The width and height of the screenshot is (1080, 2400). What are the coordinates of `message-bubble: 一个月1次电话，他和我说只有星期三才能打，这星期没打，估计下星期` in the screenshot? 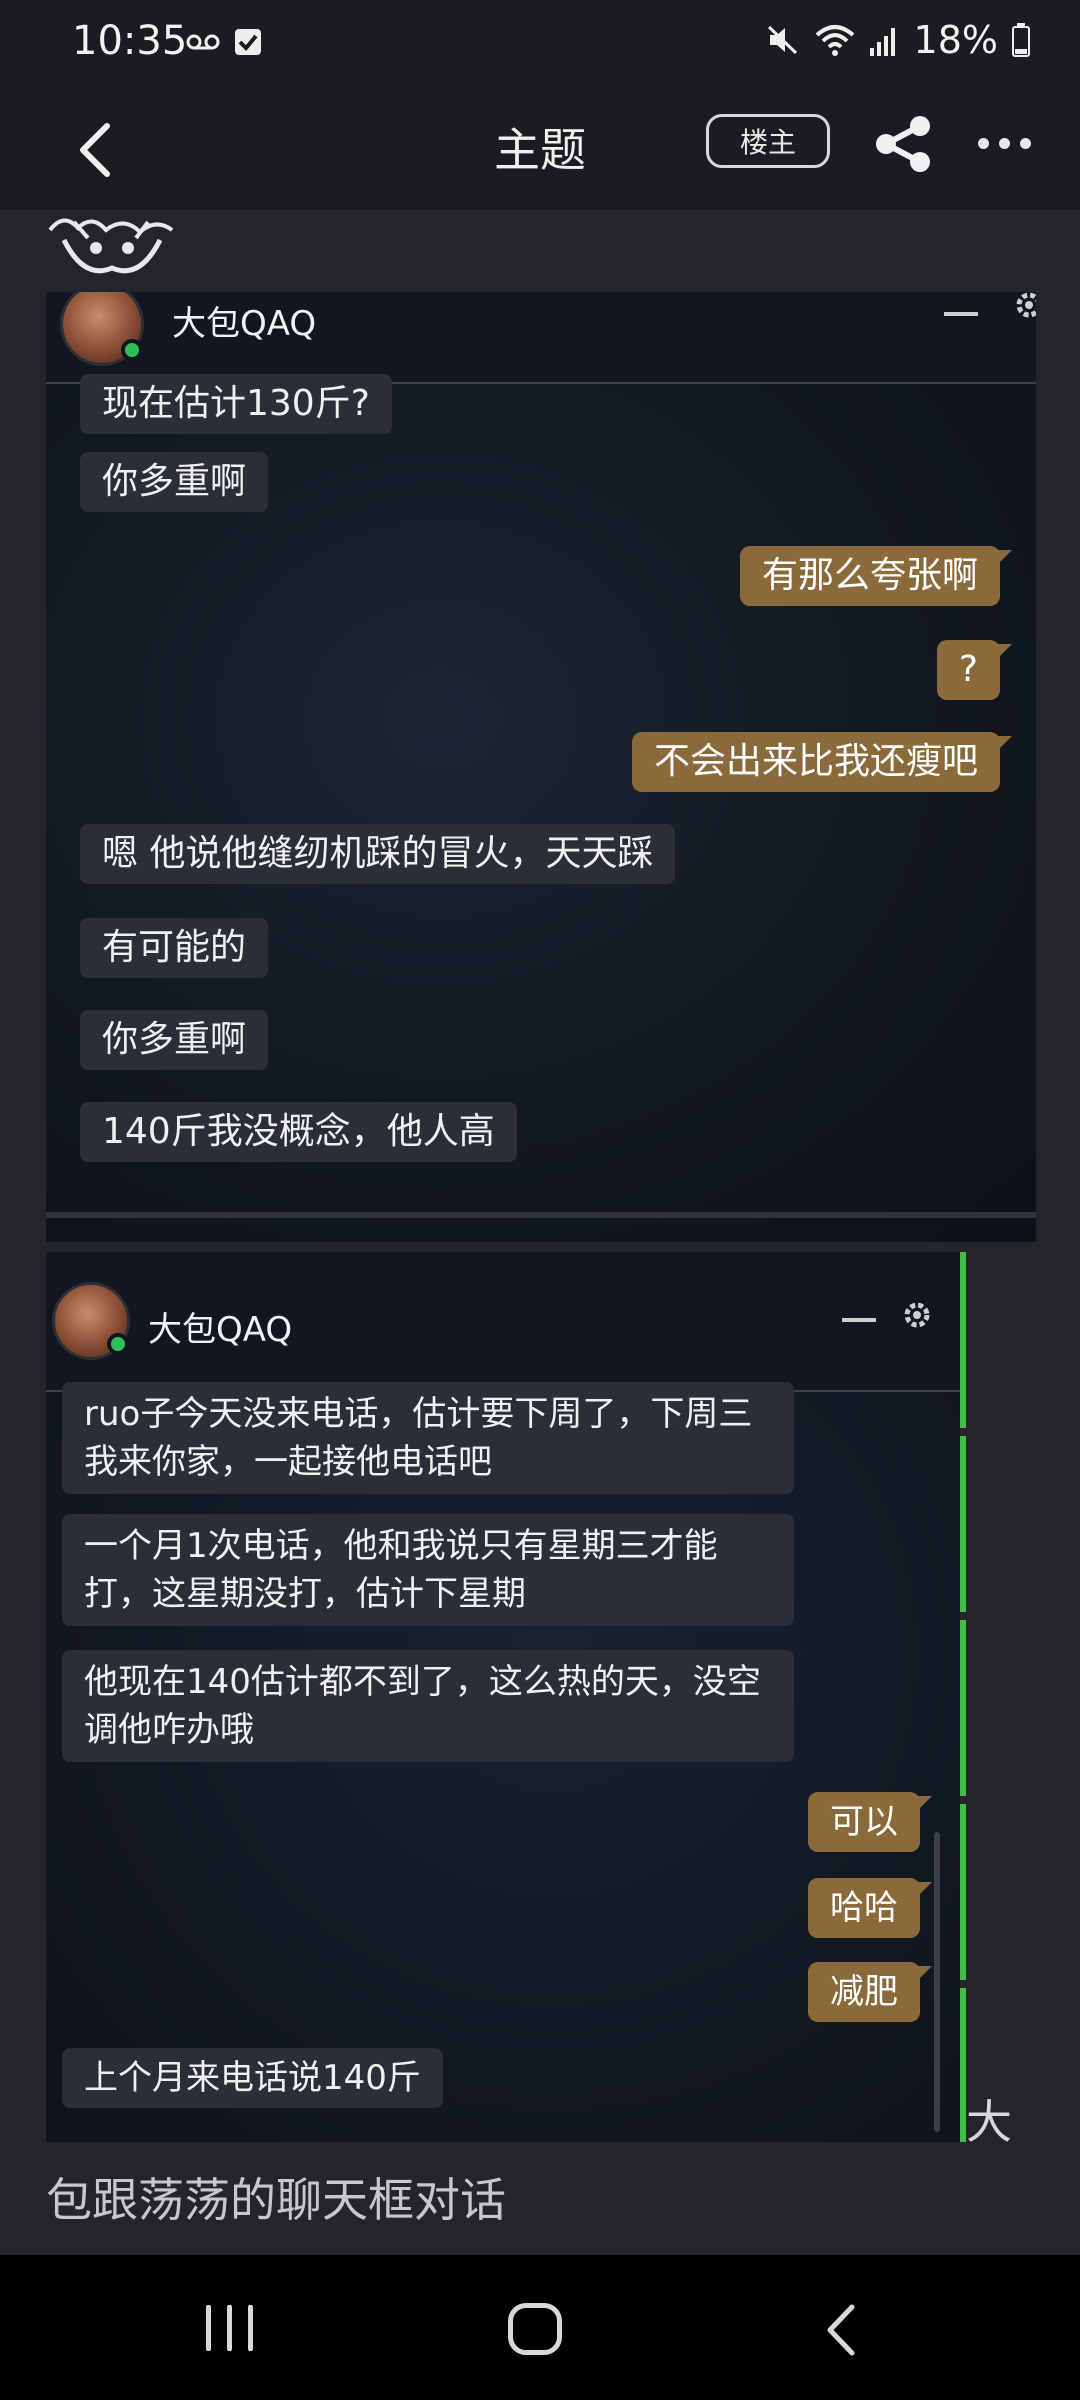 It's located at (428, 1570).